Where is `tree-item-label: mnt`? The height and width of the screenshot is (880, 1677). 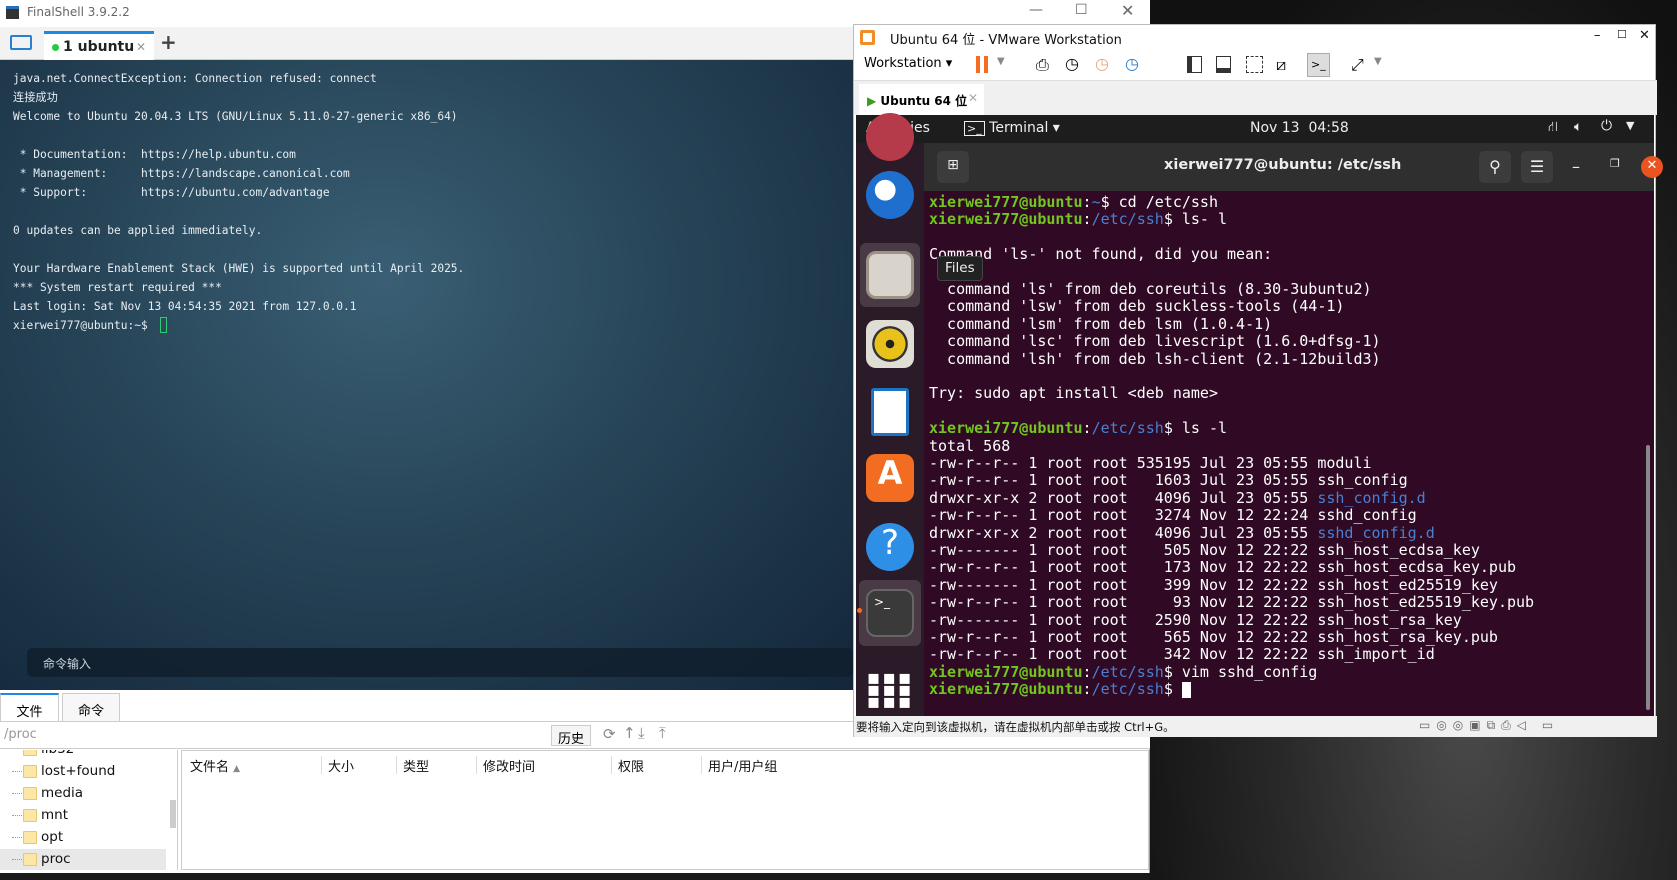
tree-item-label: mnt is located at coordinates (54, 815).